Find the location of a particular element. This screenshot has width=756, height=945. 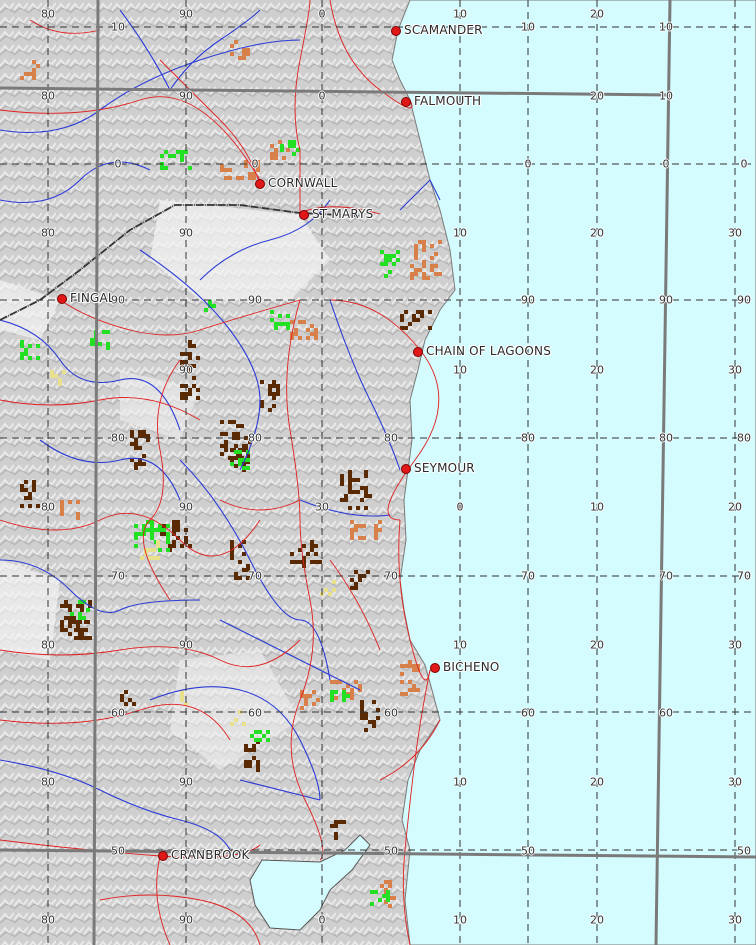

town-label-bicheno: BICHENO is located at coordinates (471, 667).